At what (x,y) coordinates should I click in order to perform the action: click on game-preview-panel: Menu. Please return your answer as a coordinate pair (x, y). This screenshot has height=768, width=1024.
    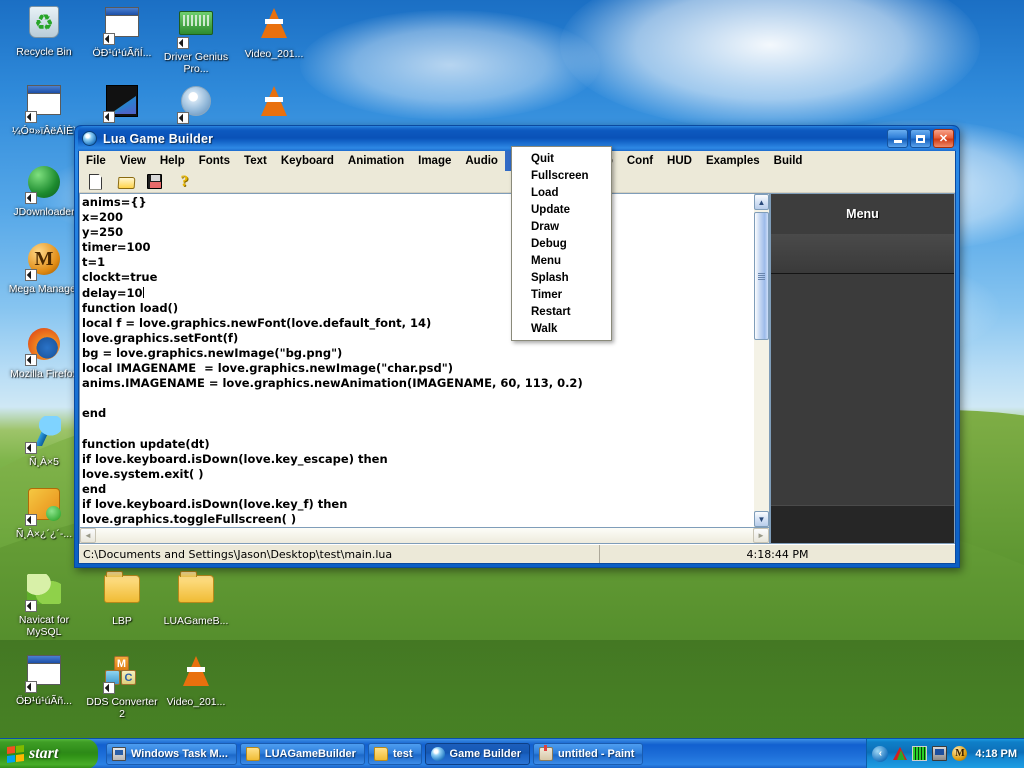
    Looking at the image, I should click on (862, 368).